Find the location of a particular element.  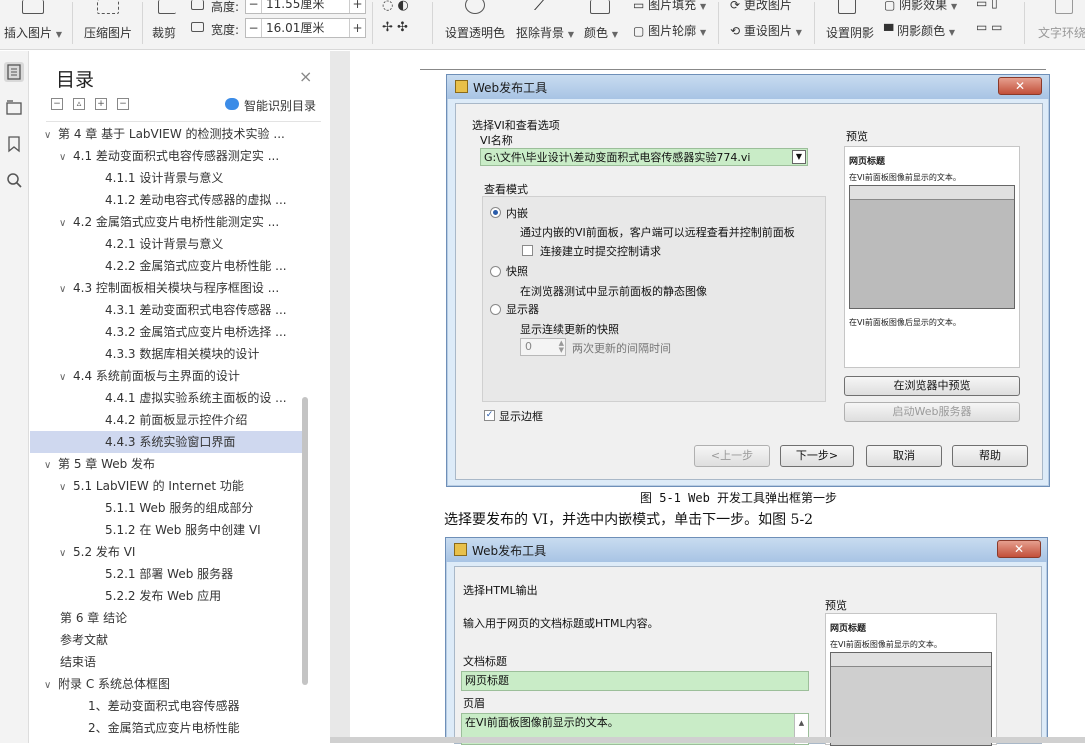

text-wrap-button: 文字环绕 is located at coordinates (1061, 32).